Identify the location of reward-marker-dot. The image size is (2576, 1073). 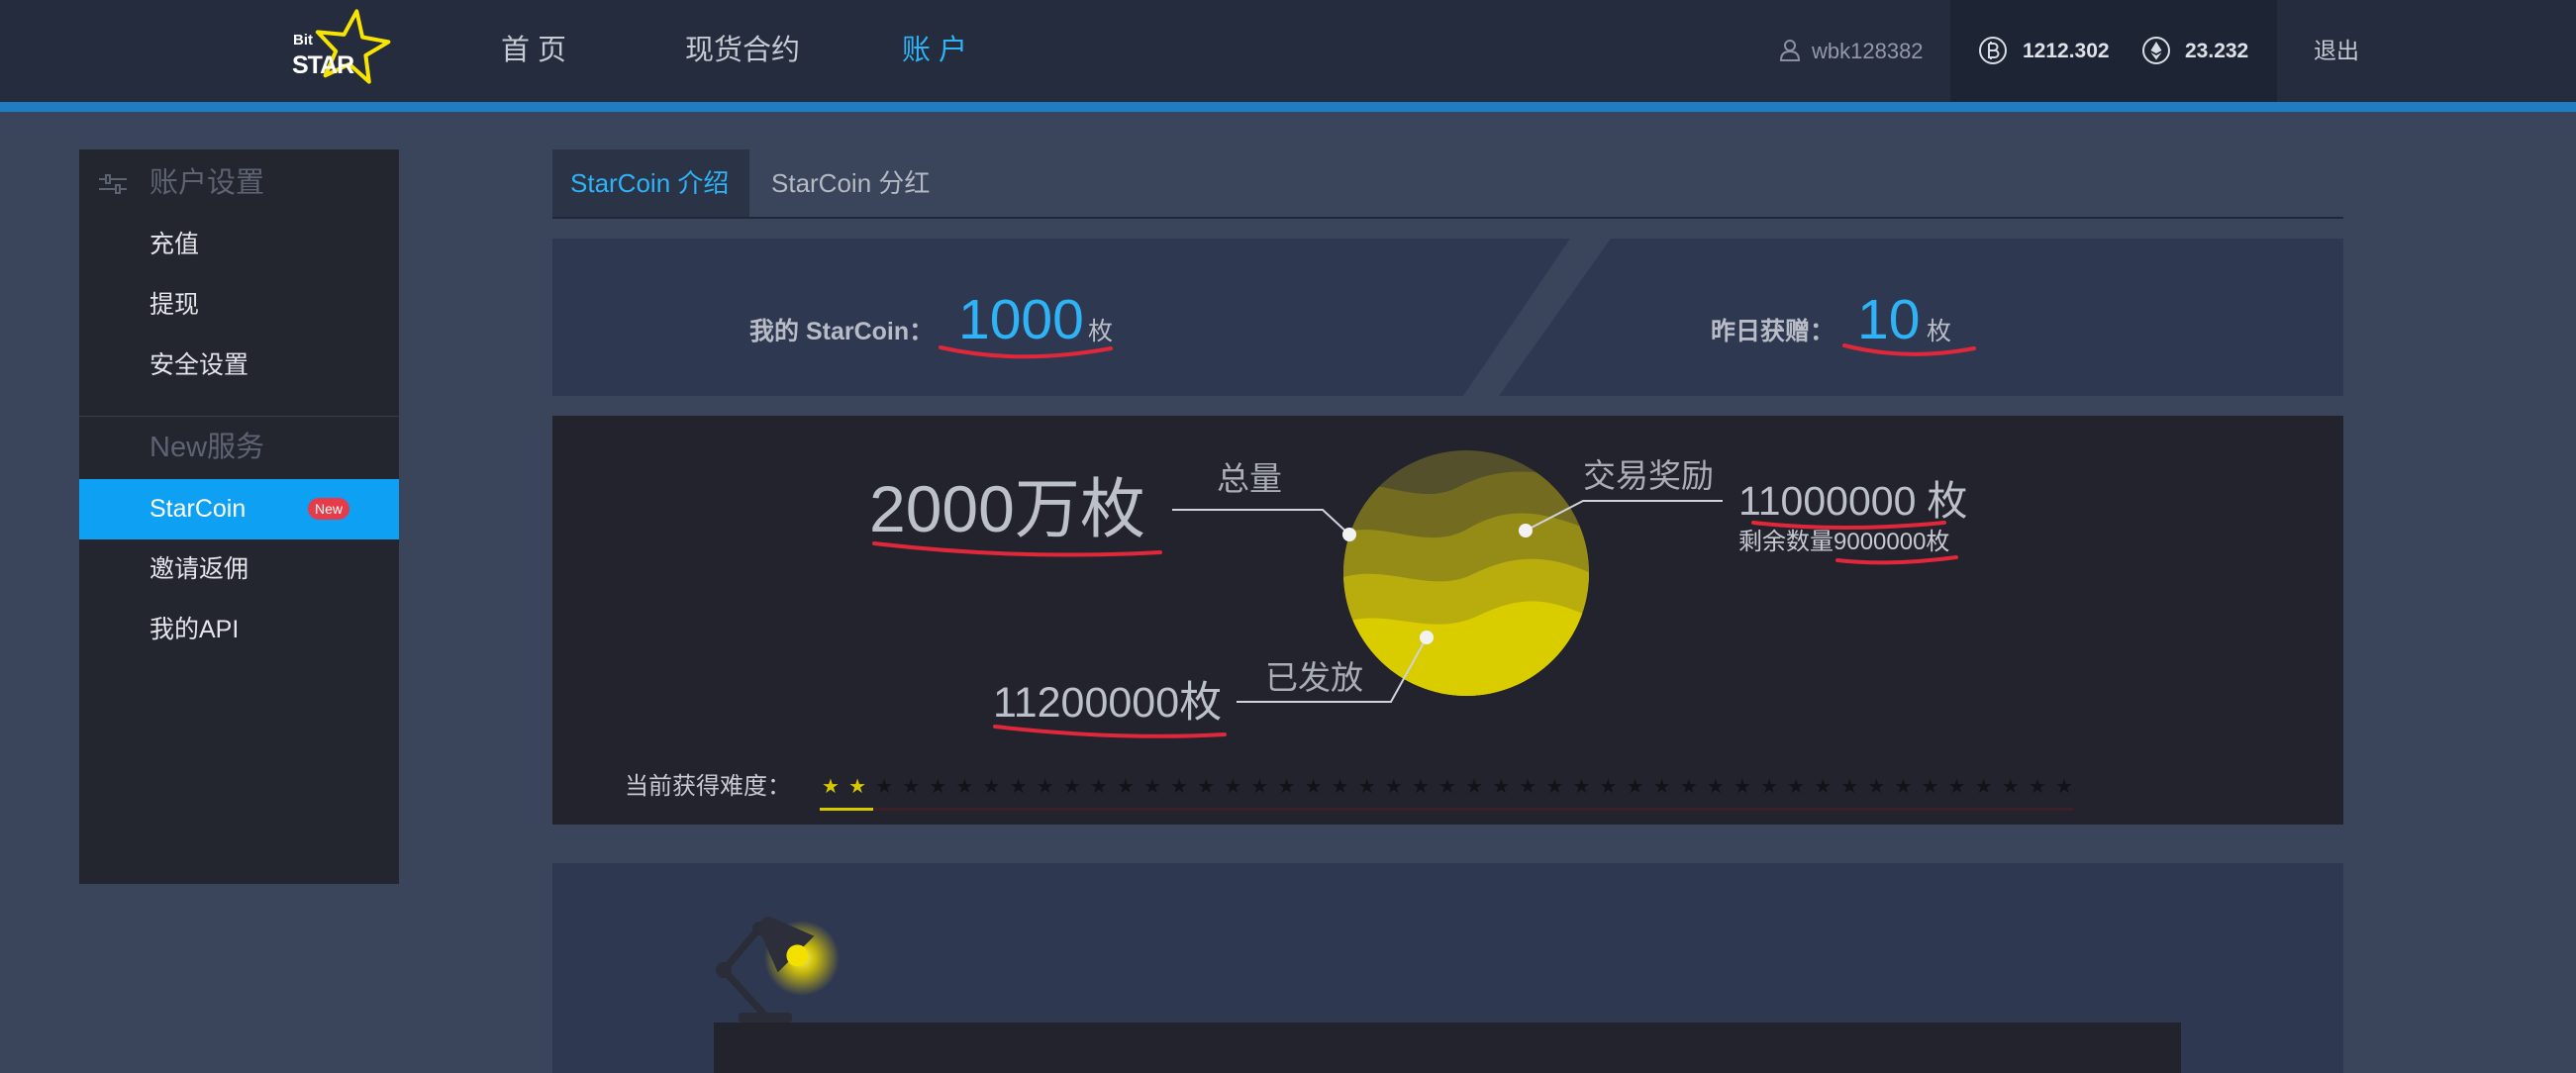
(1526, 530).